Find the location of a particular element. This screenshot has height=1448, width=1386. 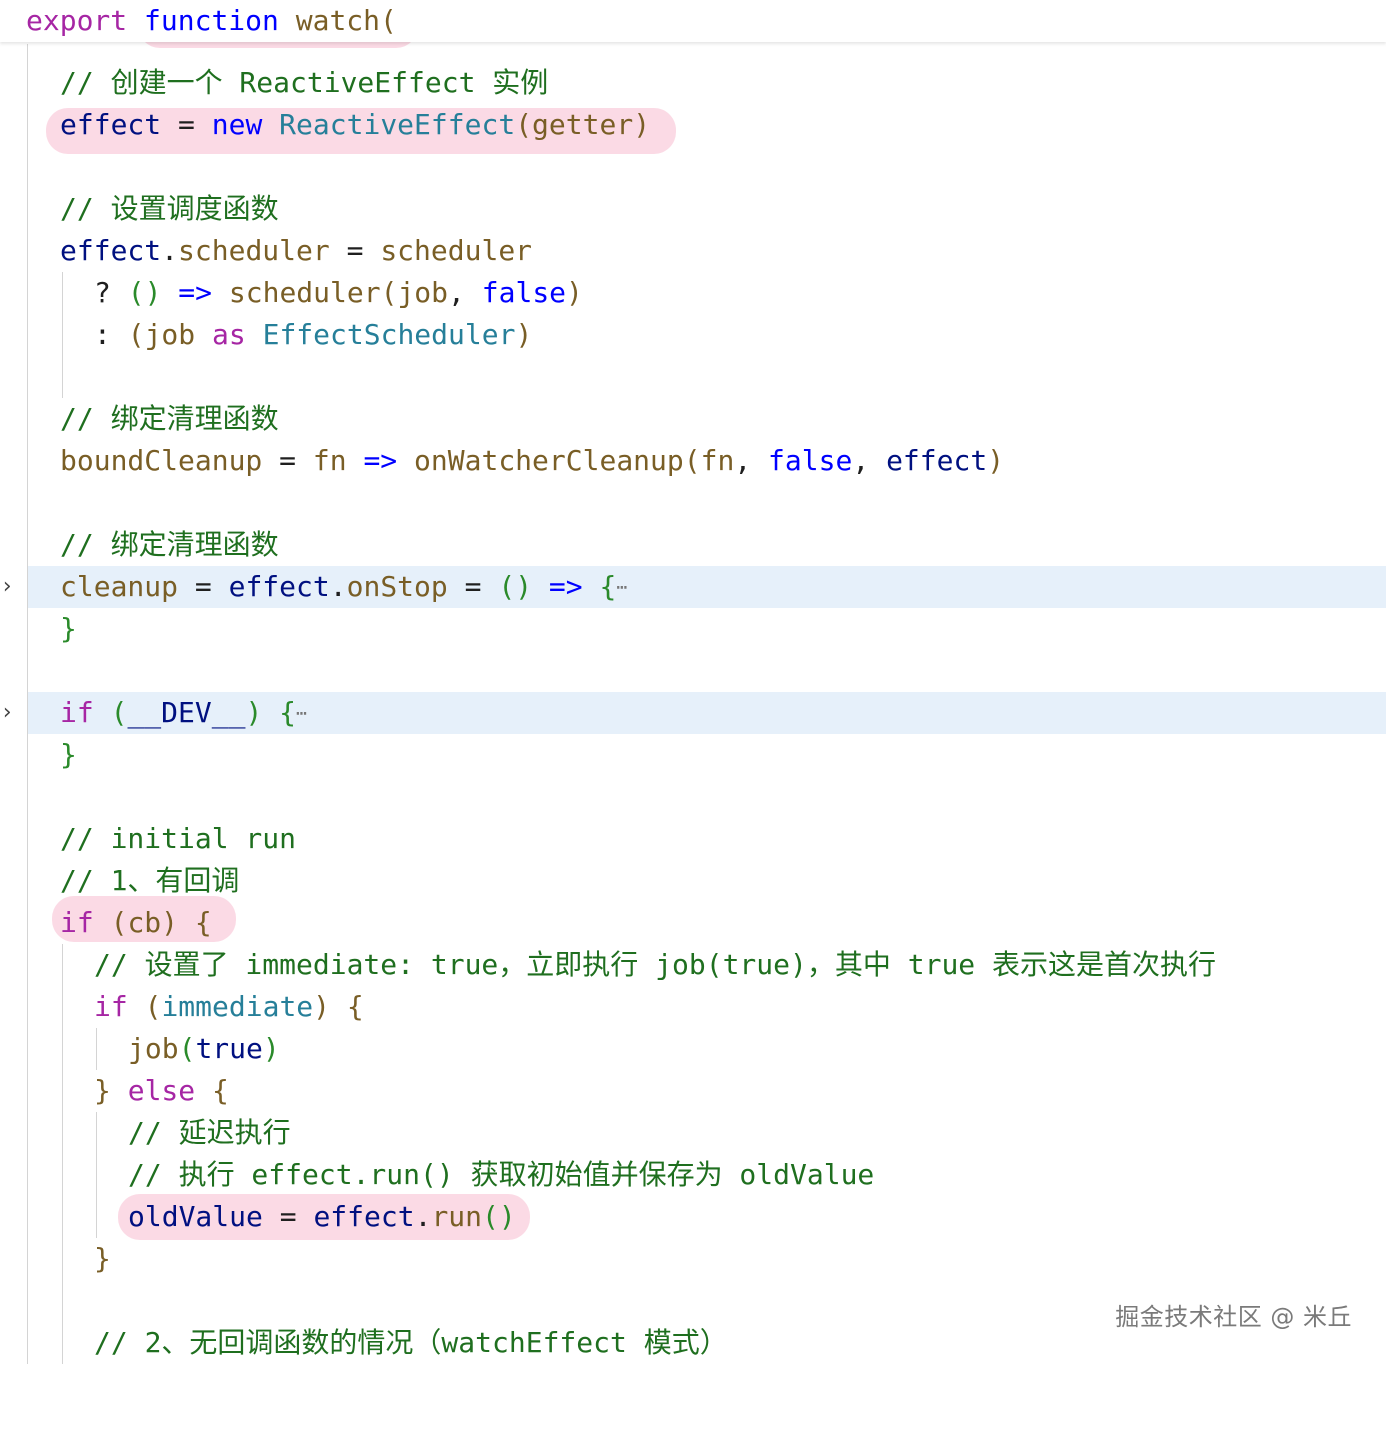

code-line: // 1、有回调 is located at coordinates (693, 881).